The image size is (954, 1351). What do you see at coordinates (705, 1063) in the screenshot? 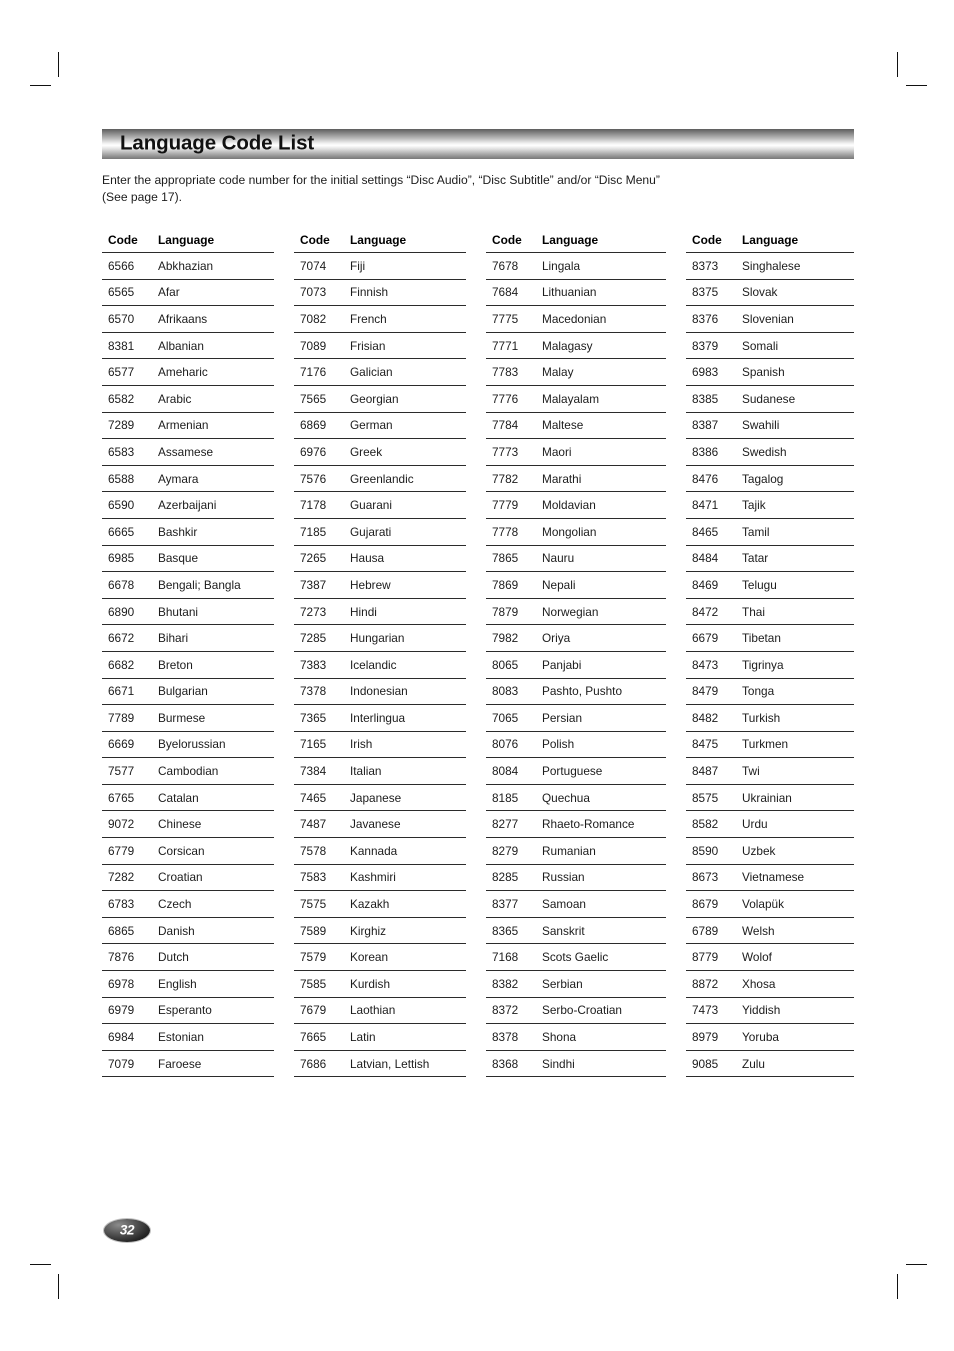
I see `language-code: 9085` at bounding box center [705, 1063].